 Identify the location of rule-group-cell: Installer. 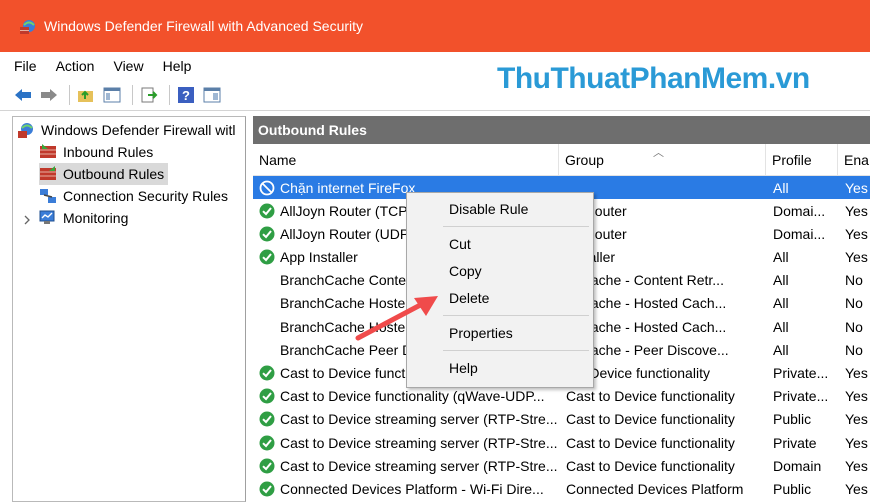
(666, 257).